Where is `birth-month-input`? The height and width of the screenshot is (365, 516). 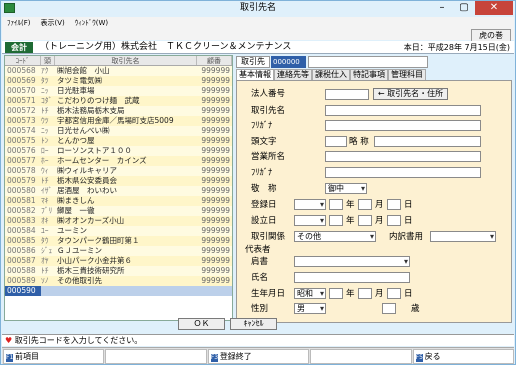
birth-month-input is located at coordinates (365, 293).